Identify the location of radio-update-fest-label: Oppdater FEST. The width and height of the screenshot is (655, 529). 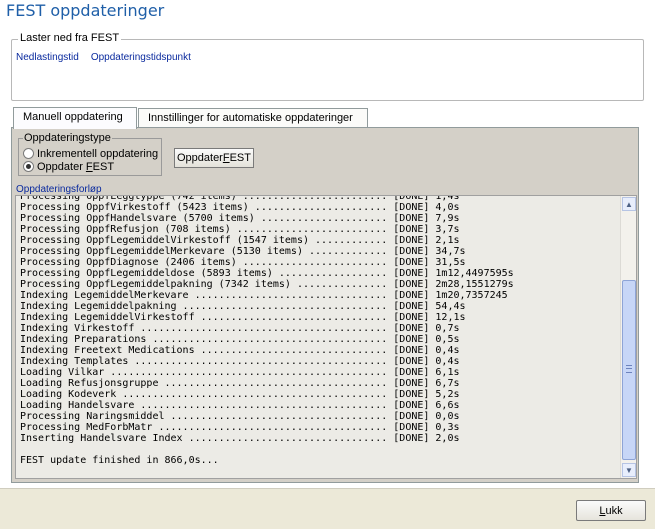
(76, 166).